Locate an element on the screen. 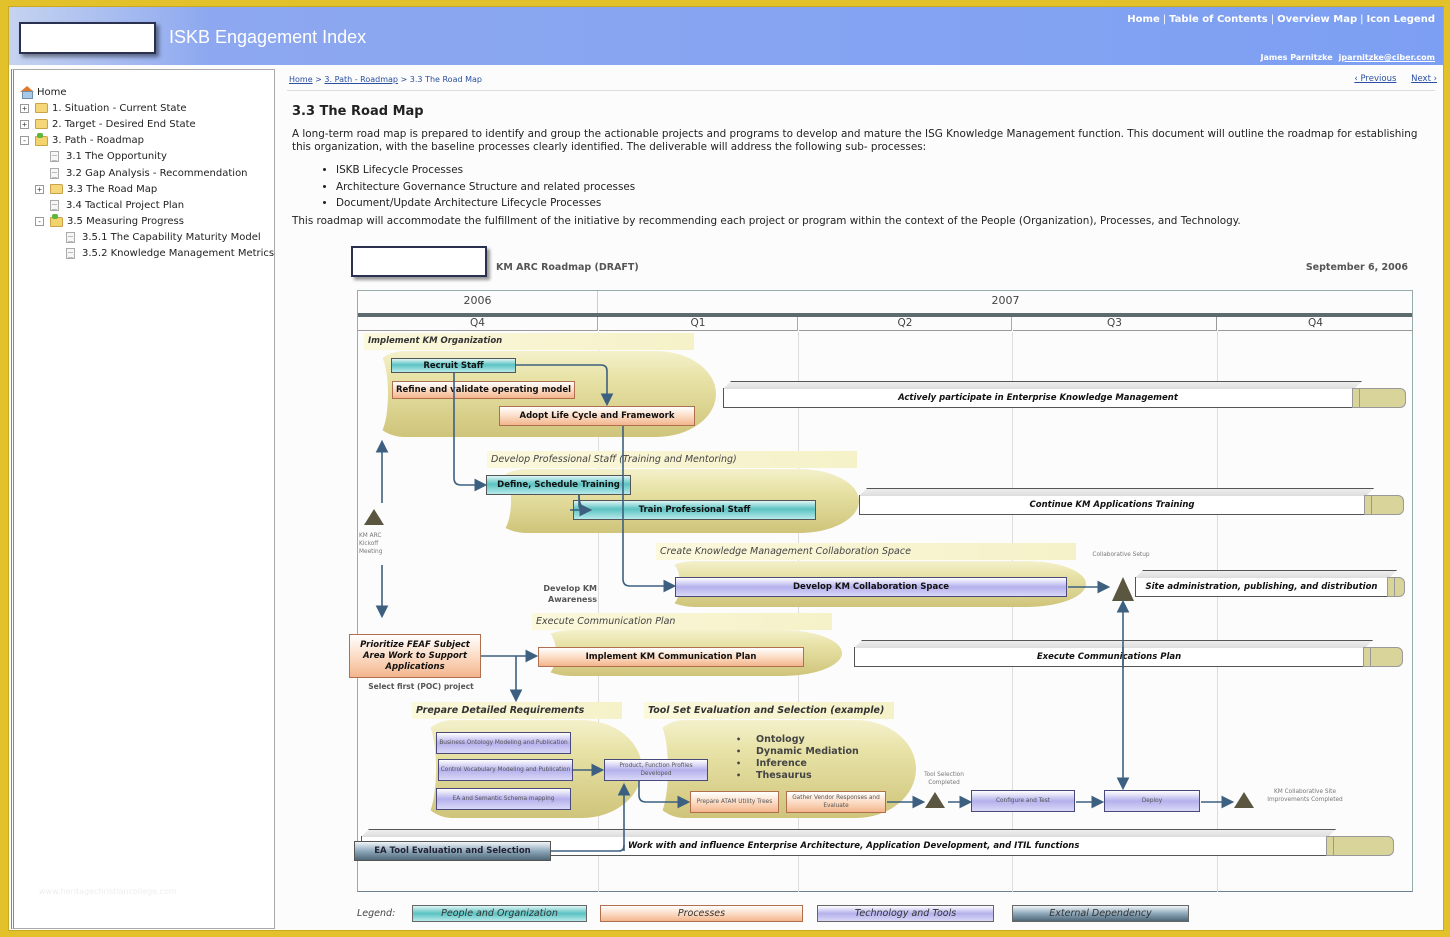 The height and width of the screenshot is (937, 1450). task-adopt-lifecycle: Adopt Life Cycle and Framework is located at coordinates (597, 416).